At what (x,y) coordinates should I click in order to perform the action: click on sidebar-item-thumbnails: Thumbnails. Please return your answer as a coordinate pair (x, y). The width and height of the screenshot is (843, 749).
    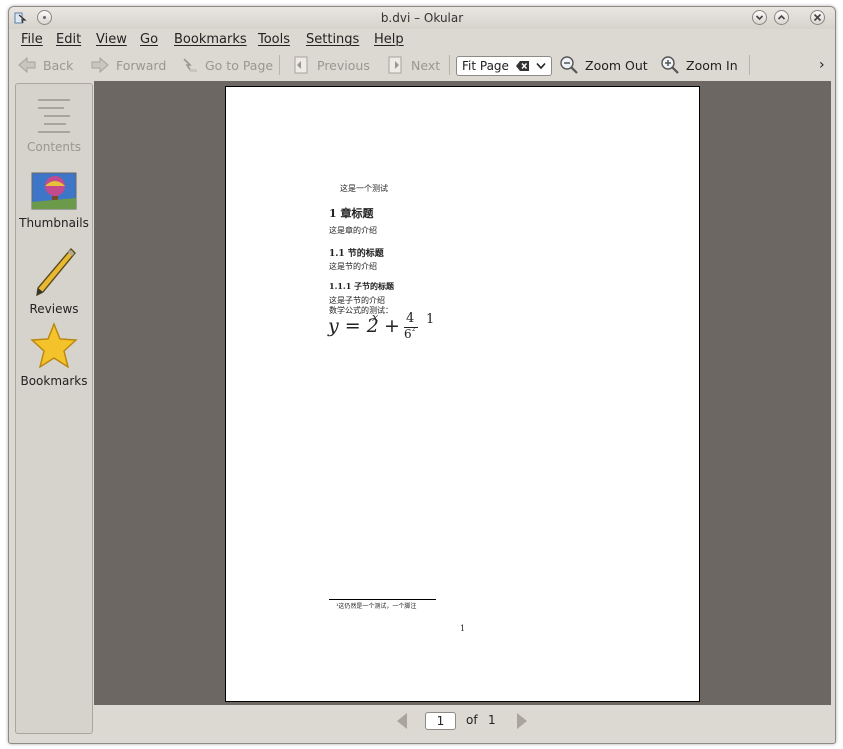
    Looking at the image, I should click on (54, 201).